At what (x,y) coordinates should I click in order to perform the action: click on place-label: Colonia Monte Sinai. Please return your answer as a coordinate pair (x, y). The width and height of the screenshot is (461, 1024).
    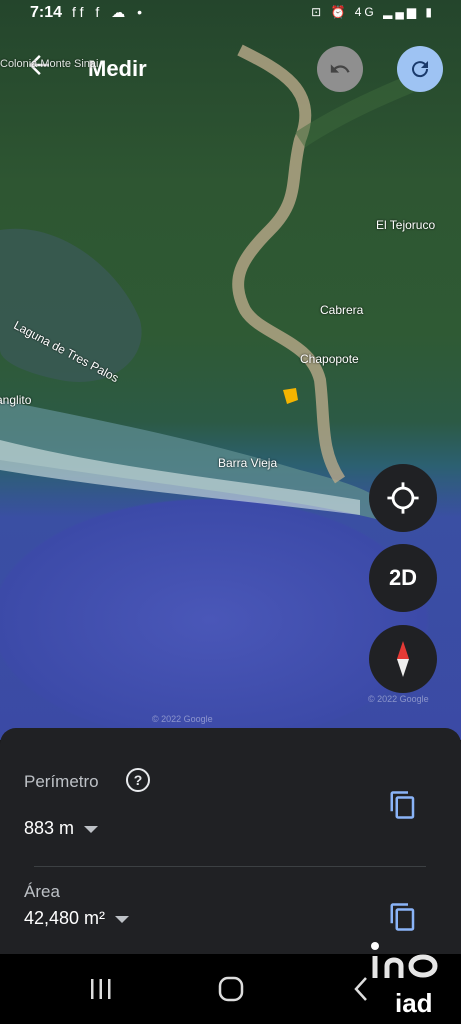
    Looking at the image, I should click on (49, 64).